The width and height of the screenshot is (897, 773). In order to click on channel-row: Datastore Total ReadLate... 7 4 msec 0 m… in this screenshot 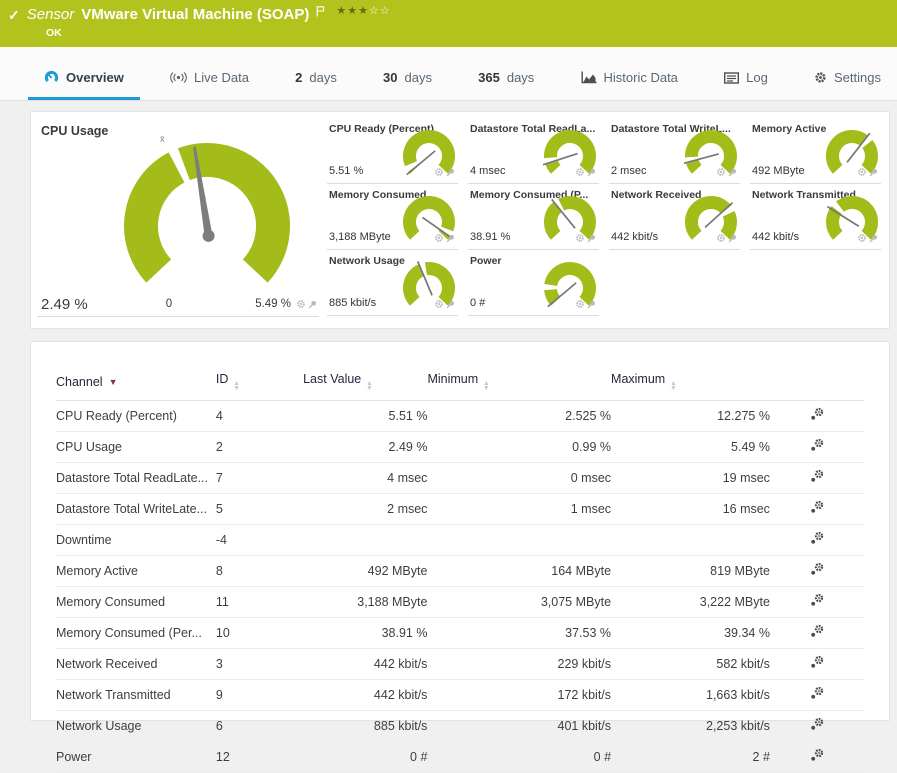, I will do `click(460, 478)`.